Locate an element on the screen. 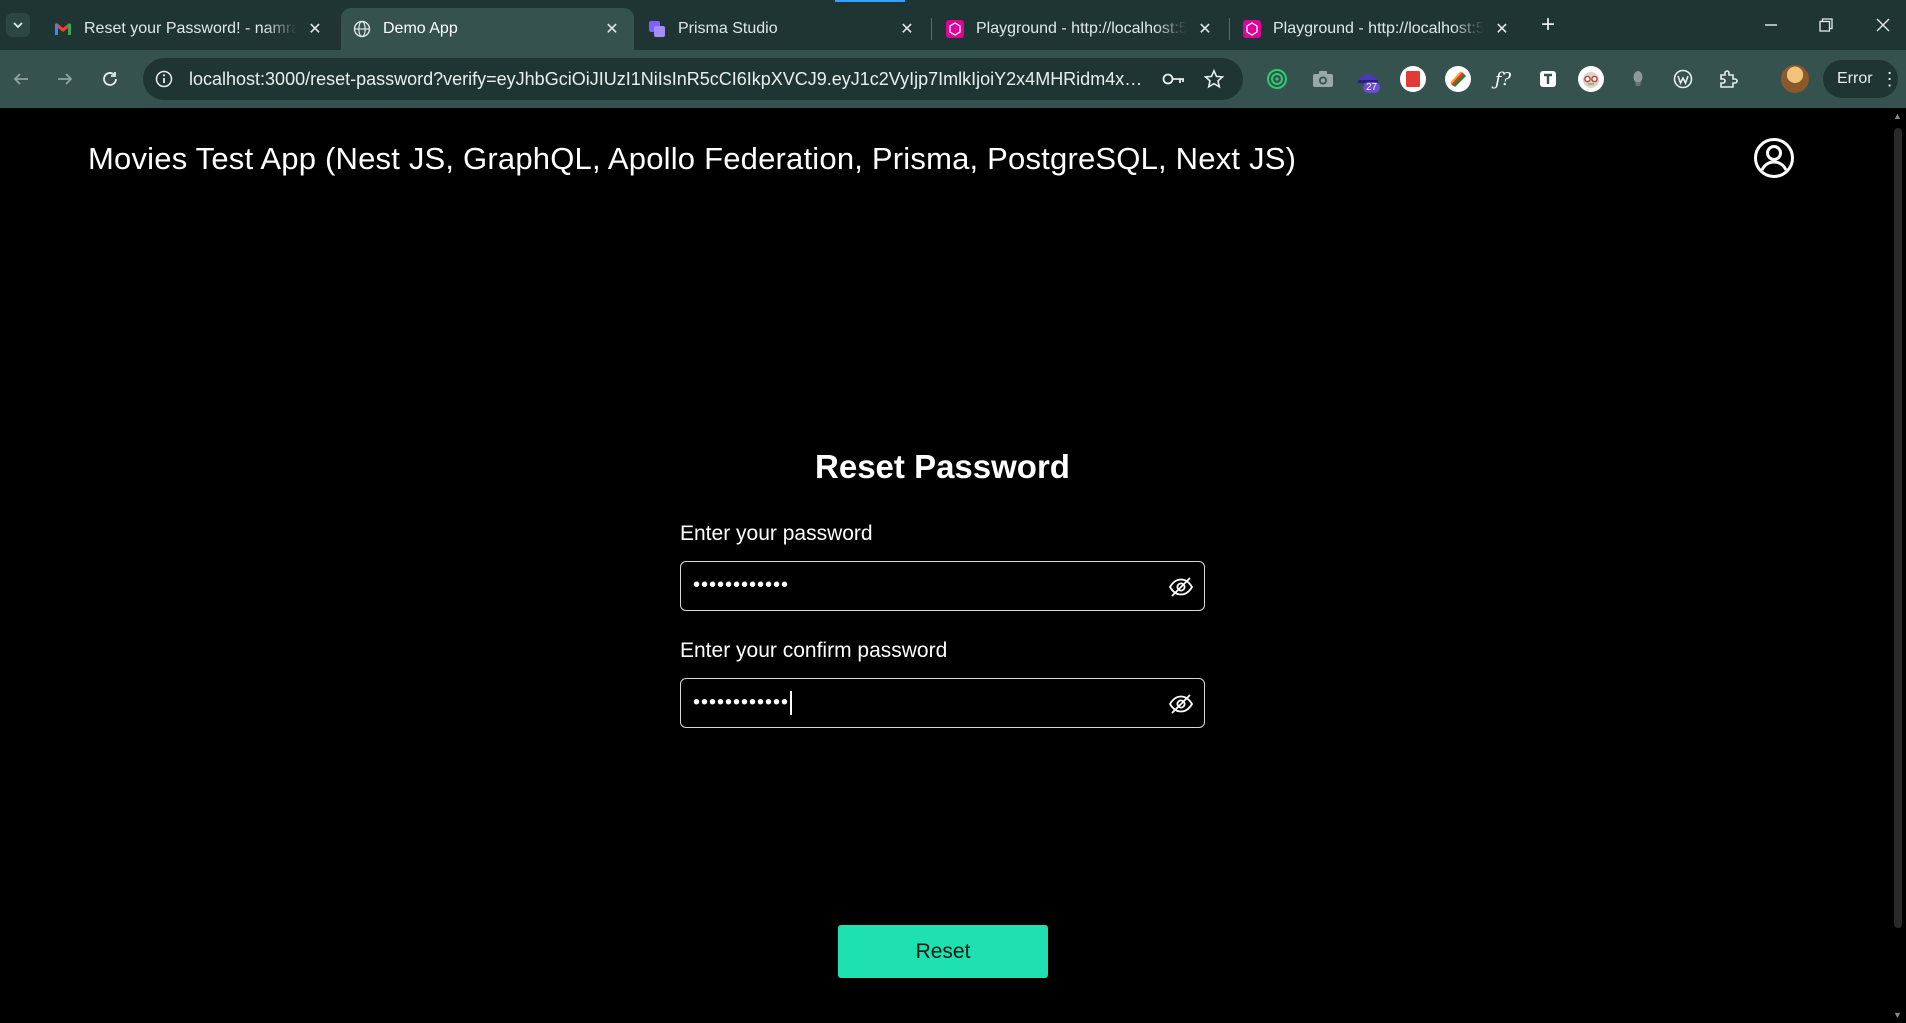  back-button is located at coordinates (21, 79).